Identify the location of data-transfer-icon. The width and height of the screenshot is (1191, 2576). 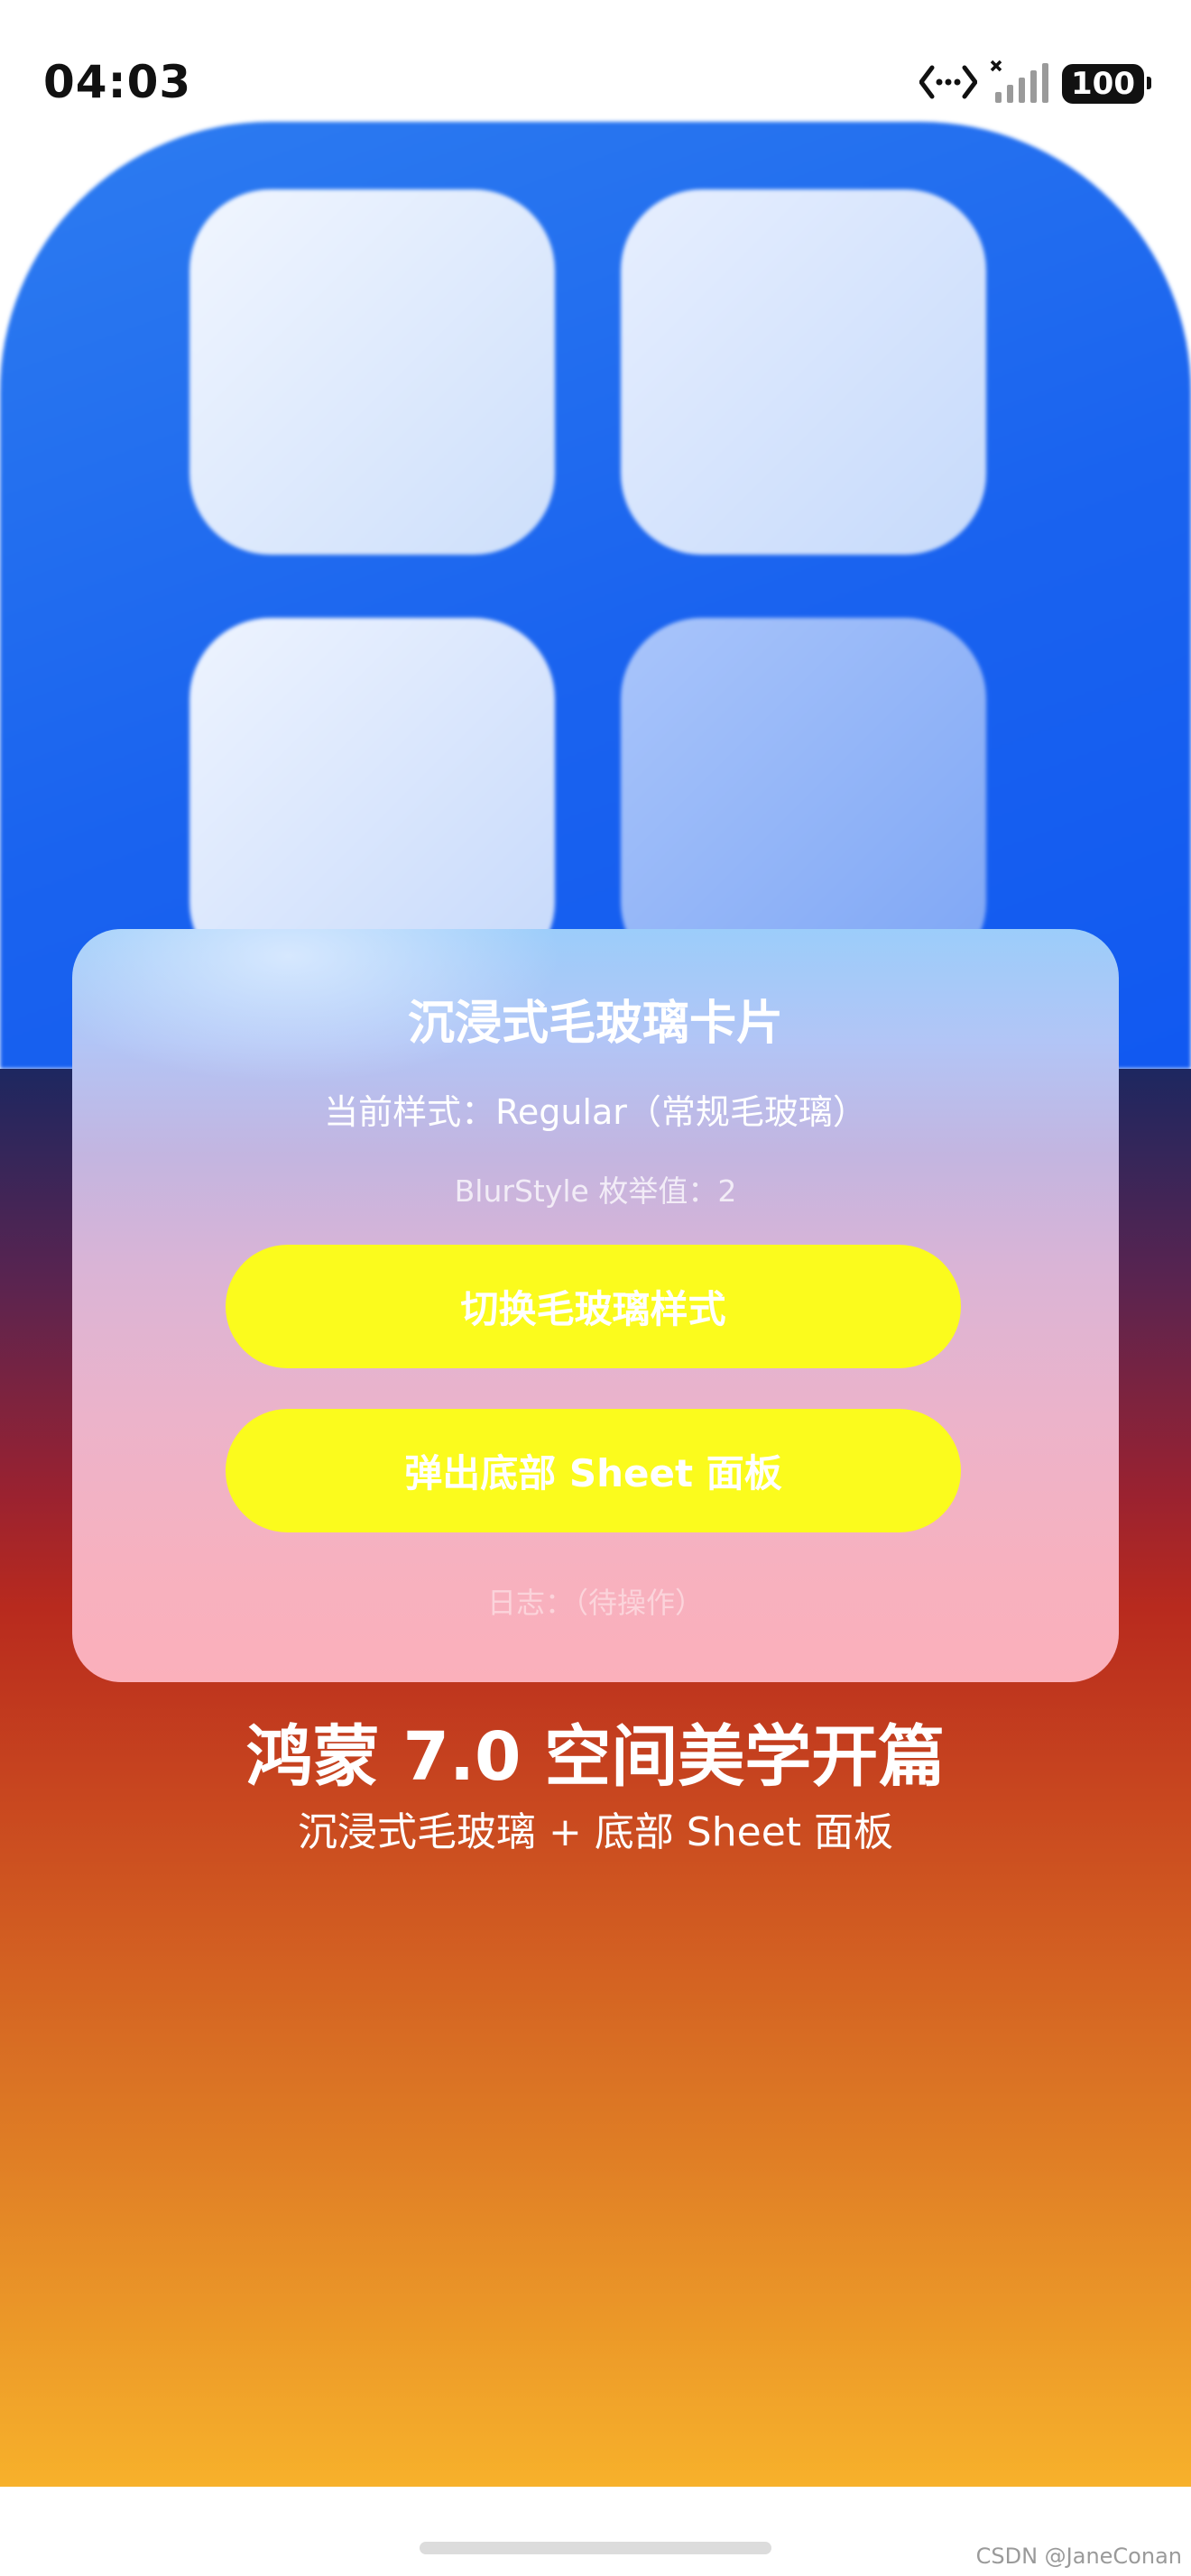
(948, 84).